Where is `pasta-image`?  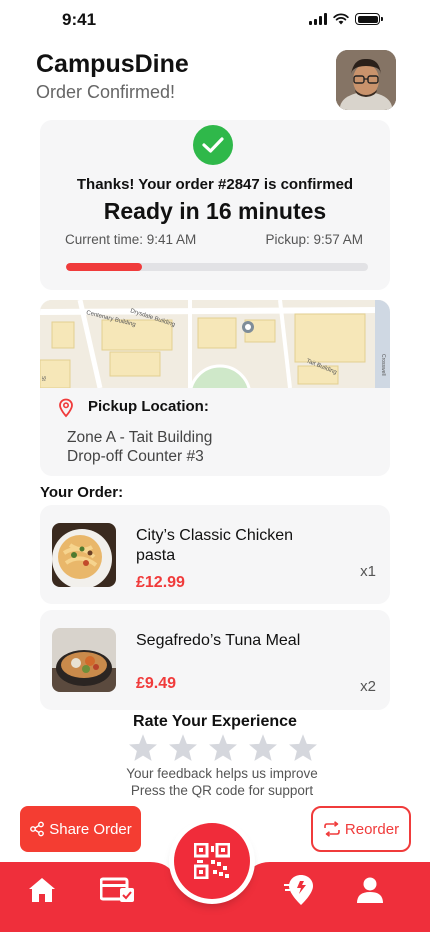
pasta-image is located at coordinates (84, 555).